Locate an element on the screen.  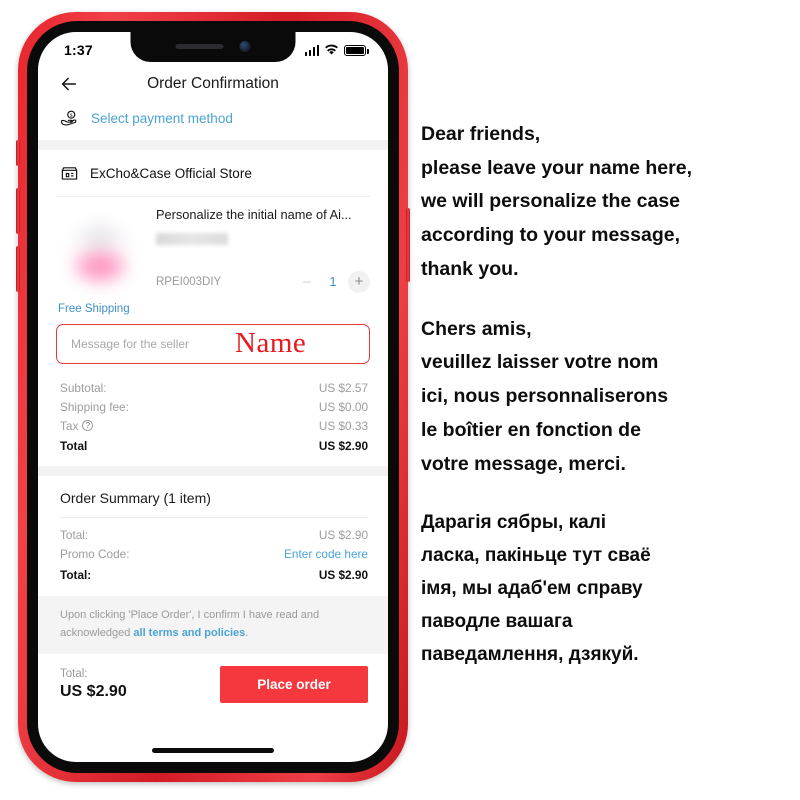
status-time: 1:37 is located at coordinates (78, 50).